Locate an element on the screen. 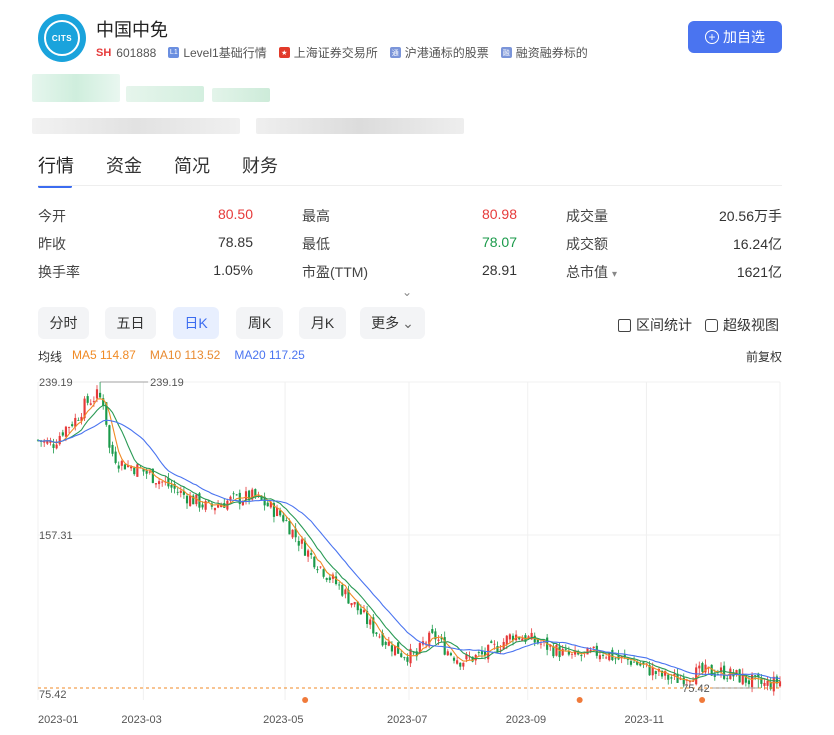 Image resolution: width=834 pixels, height=735 pixels. period-intraday: 分时 is located at coordinates (63, 323).